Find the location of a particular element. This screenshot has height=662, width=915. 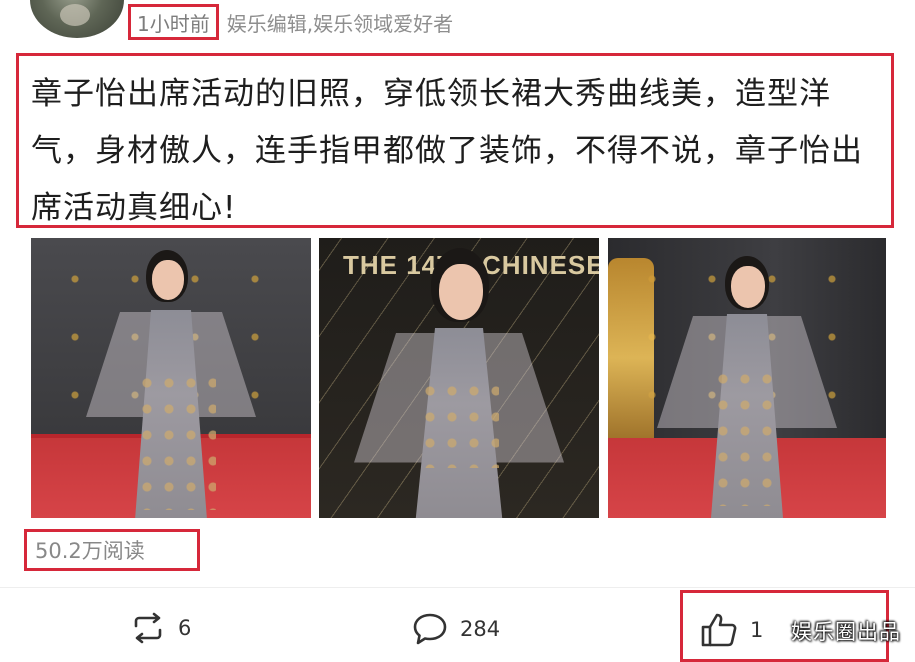

author-avatar is located at coordinates (77, 19).